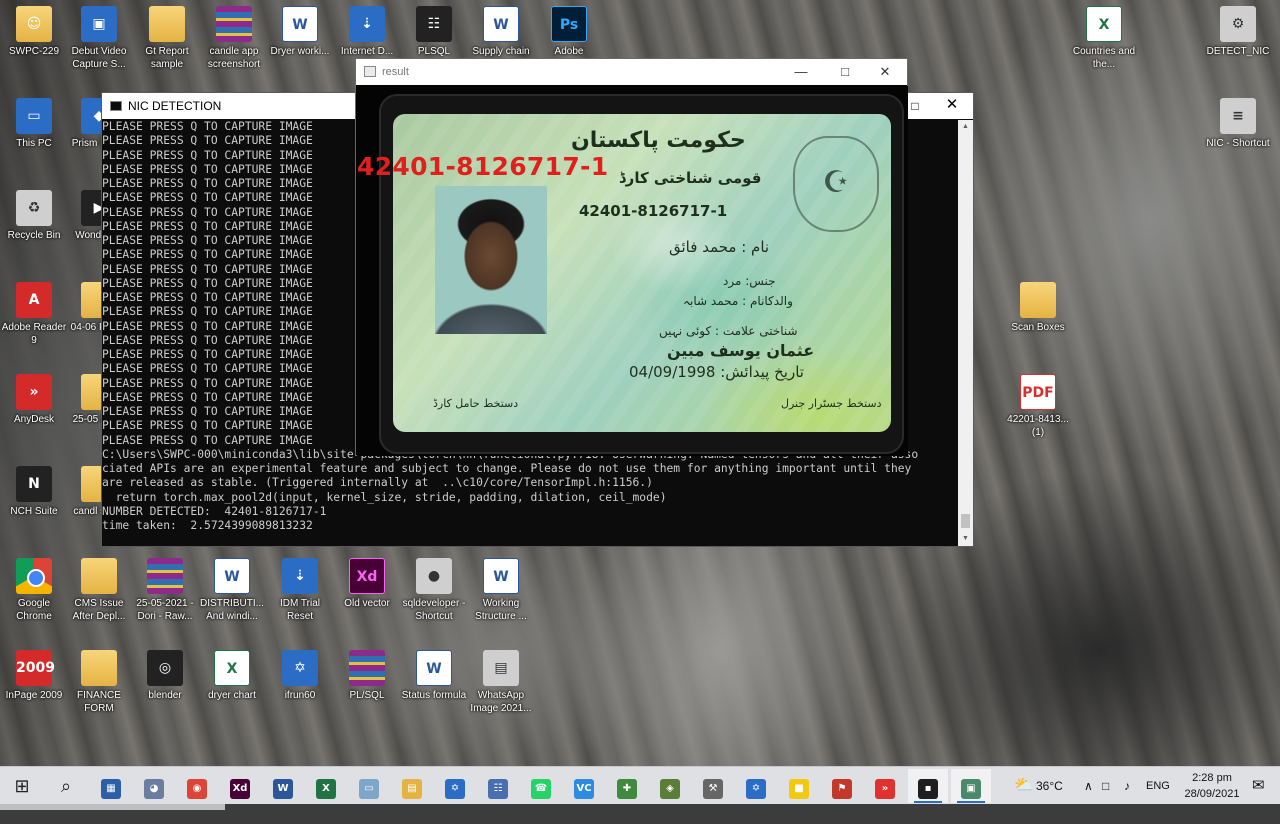 The width and height of the screenshot is (1280, 824). What do you see at coordinates (455, 786) in the screenshot?
I see `taskbar-app-ifrun: ✡` at bounding box center [455, 786].